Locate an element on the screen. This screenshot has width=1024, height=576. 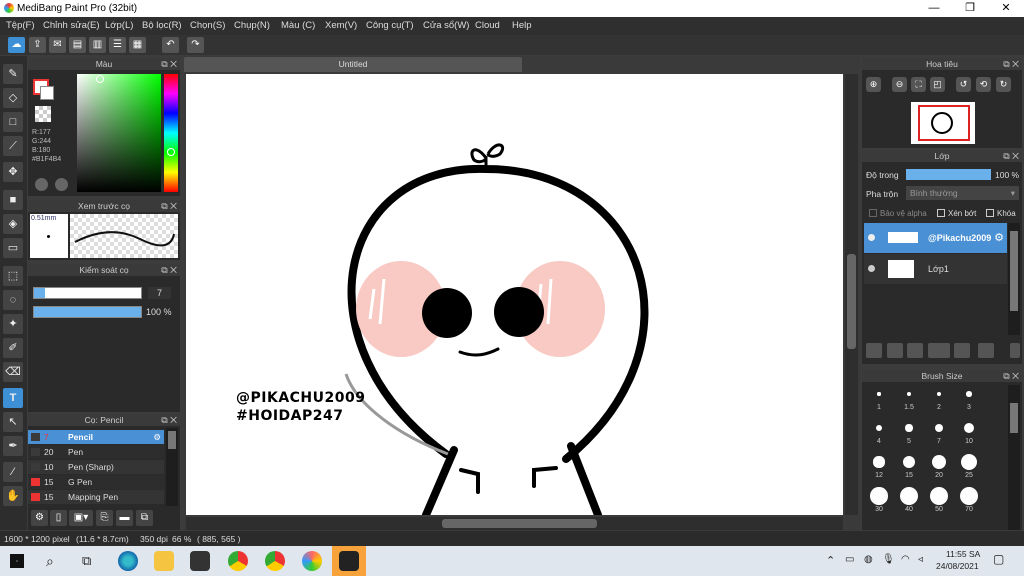
actual-size-icon: ◰ is located at coordinates (937, 84).